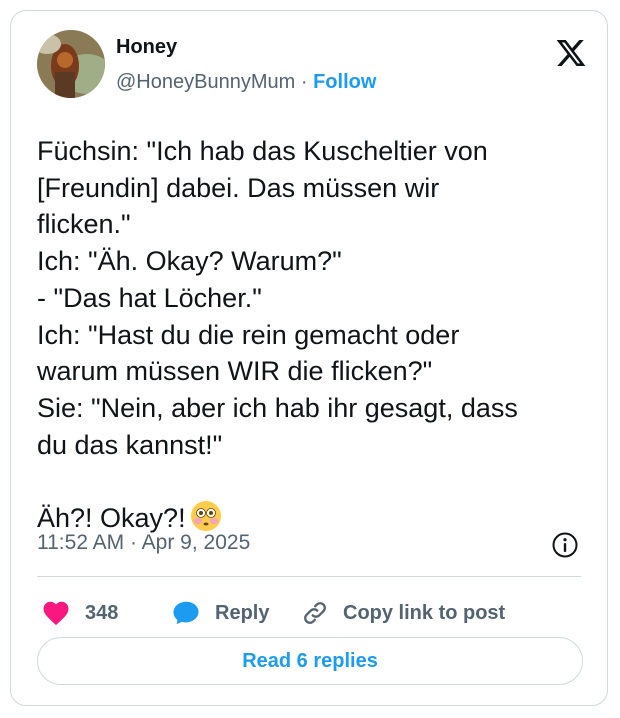 The width and height of the screenshot is (620, 718). I want to click on avatar, so click(71, 64).